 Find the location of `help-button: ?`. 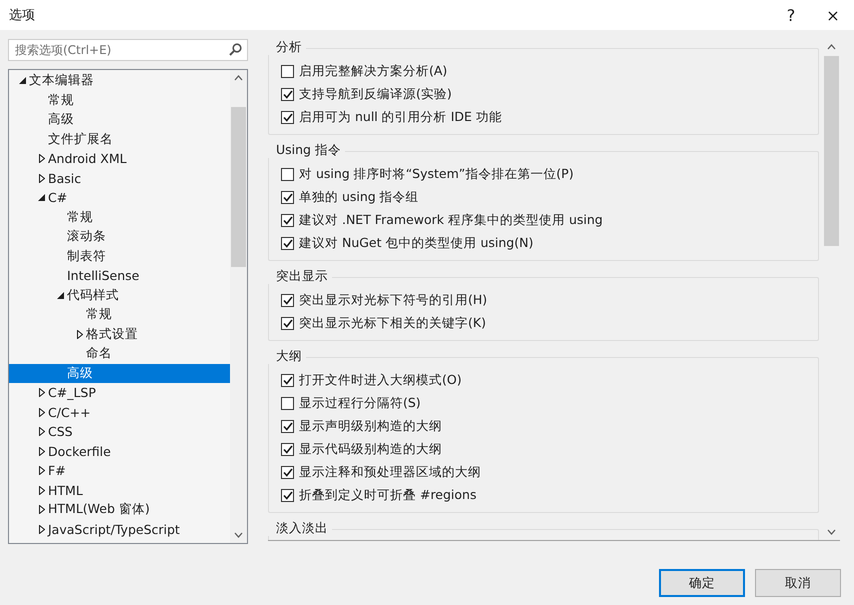

help-button: ? is located at coordinates (791, 15).